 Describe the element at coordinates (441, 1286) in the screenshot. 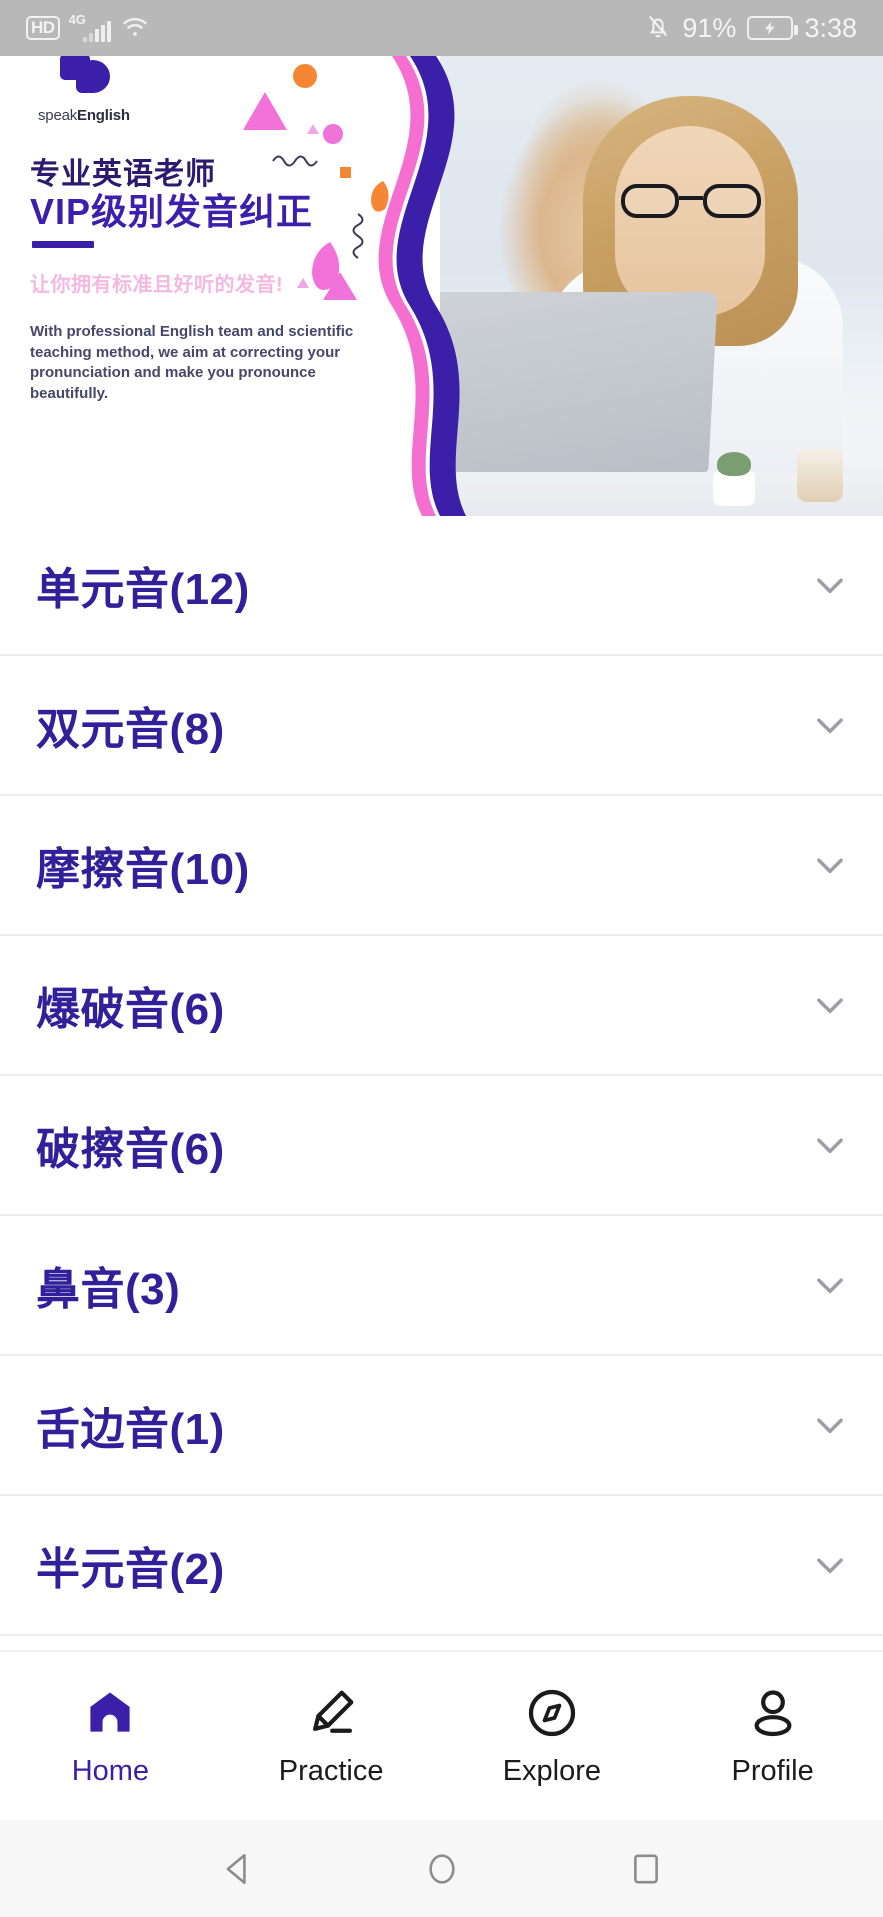

I see `list-item: 鼻音(3)` at that location.